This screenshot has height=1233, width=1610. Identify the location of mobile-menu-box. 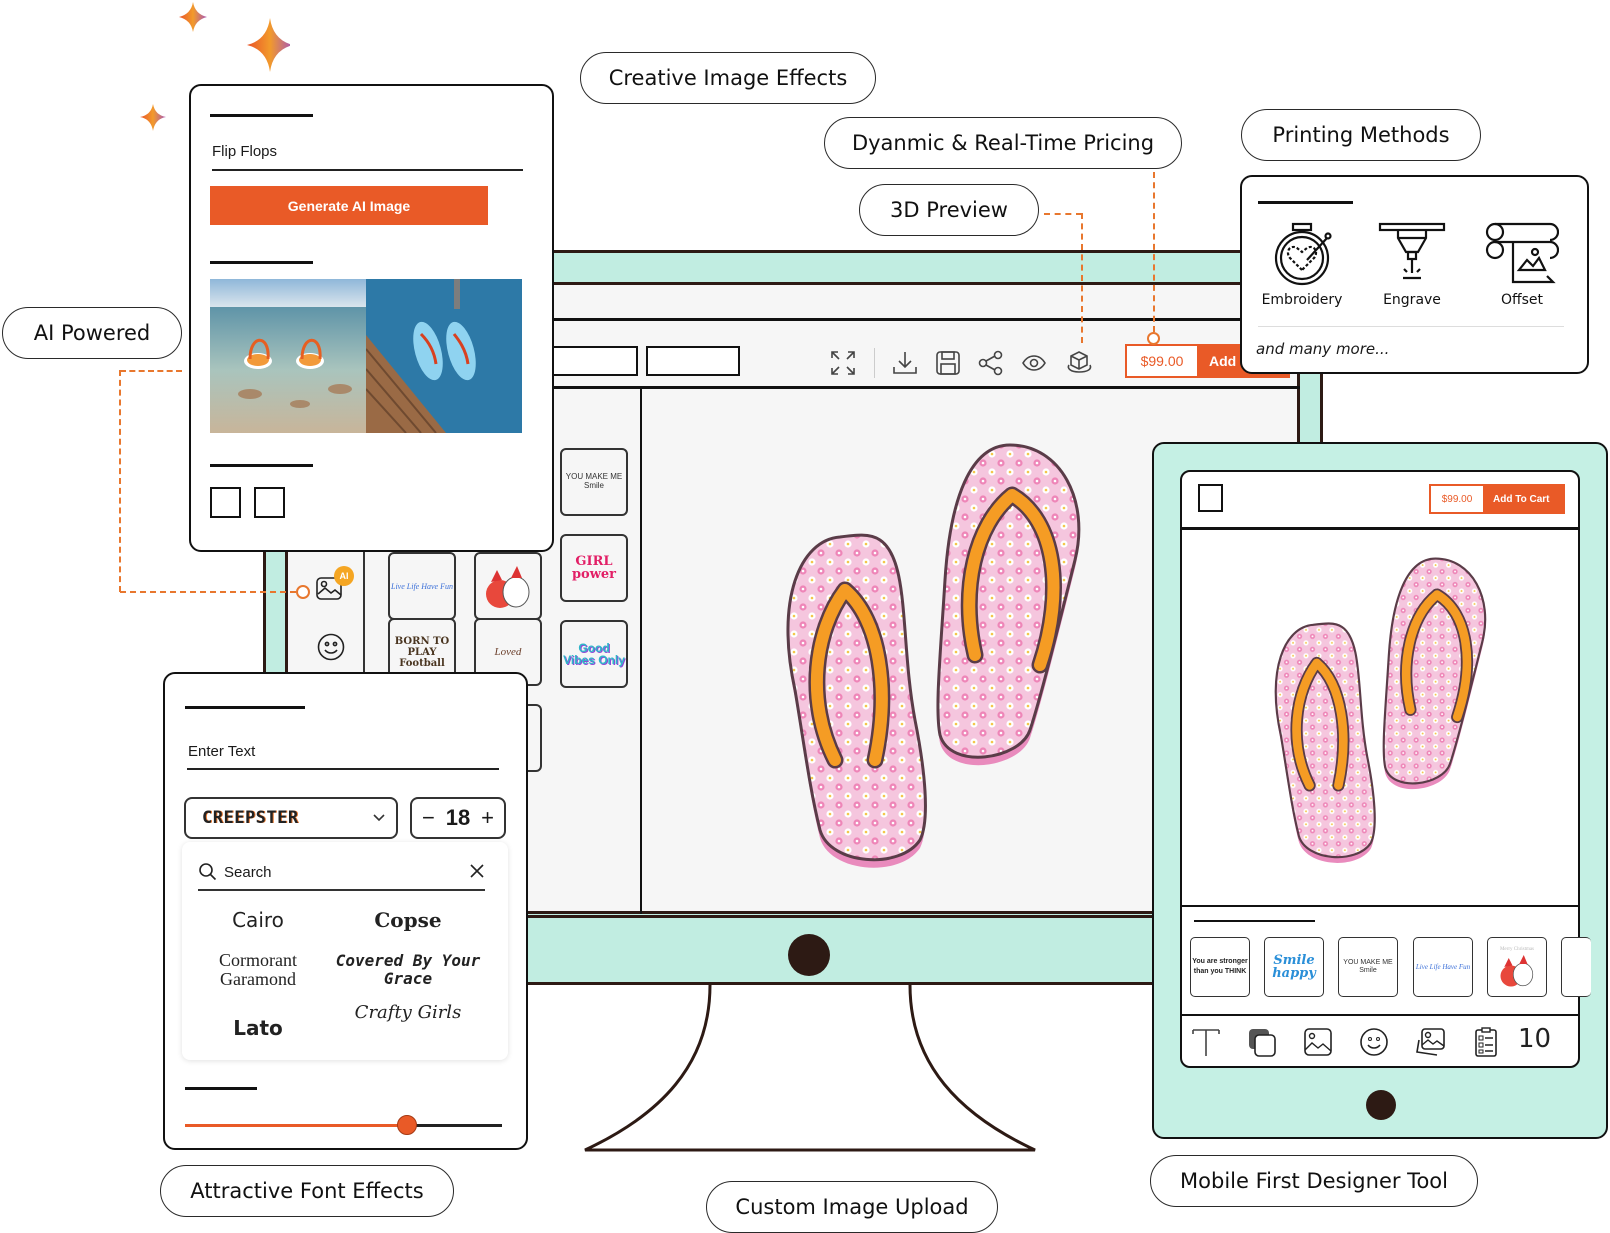
(1210, 498).